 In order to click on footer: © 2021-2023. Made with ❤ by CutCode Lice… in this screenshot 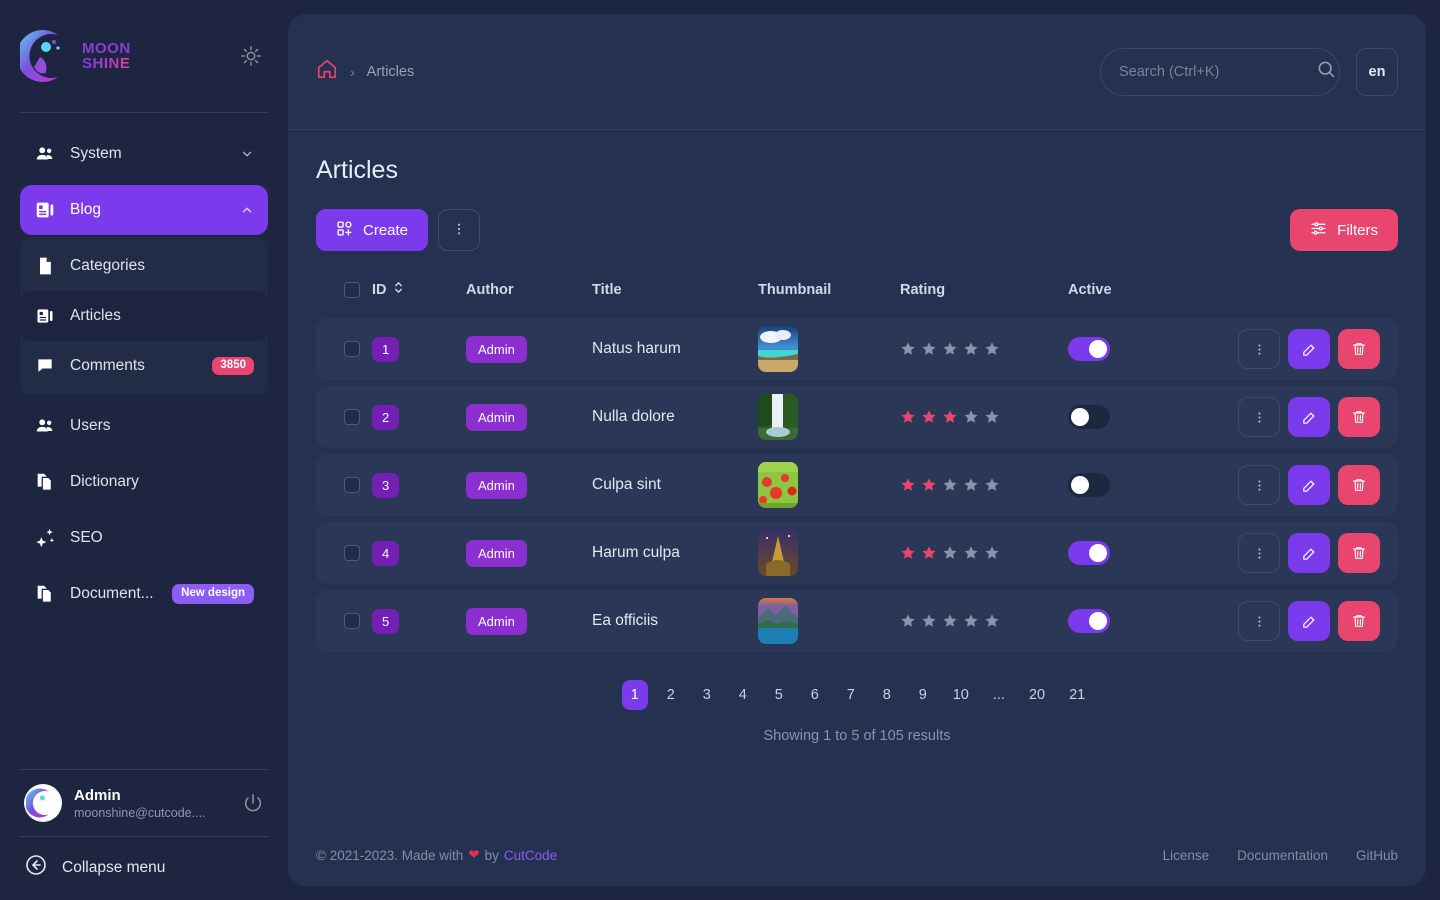, I will do `click(857, 855)`.